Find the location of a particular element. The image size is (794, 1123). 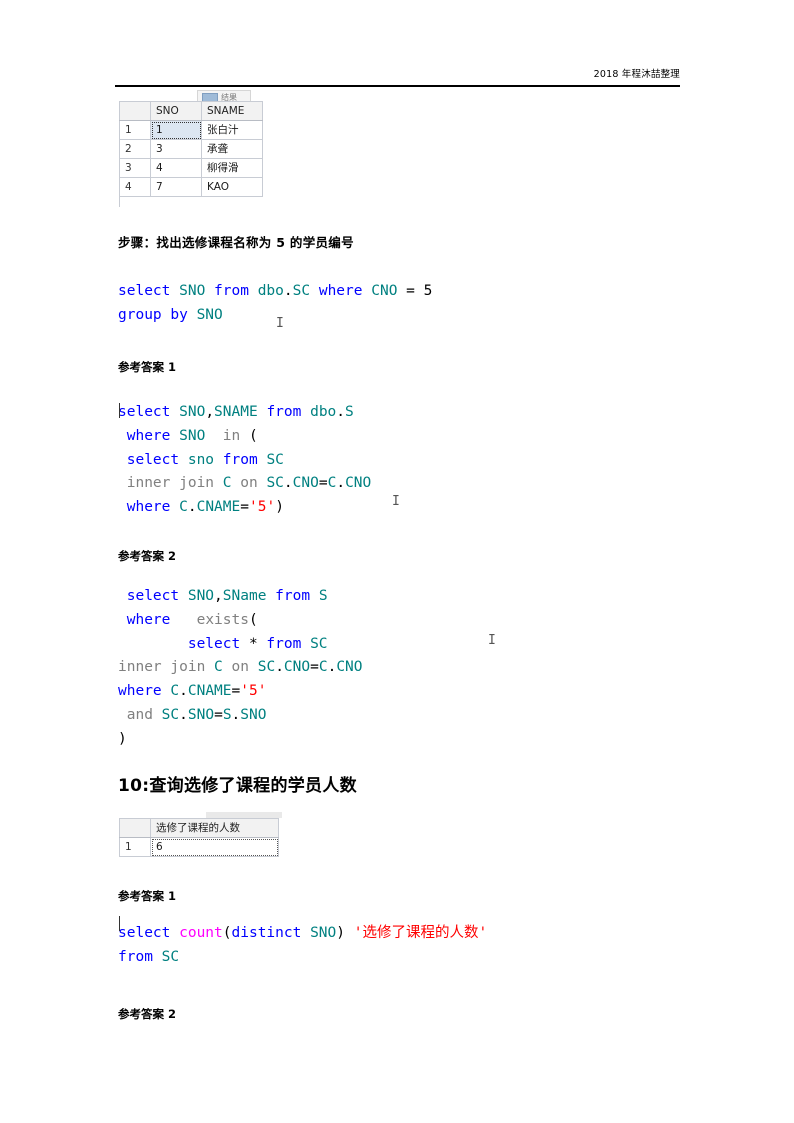

code-line: where SNO in ( is located at coordinates (244, 437).